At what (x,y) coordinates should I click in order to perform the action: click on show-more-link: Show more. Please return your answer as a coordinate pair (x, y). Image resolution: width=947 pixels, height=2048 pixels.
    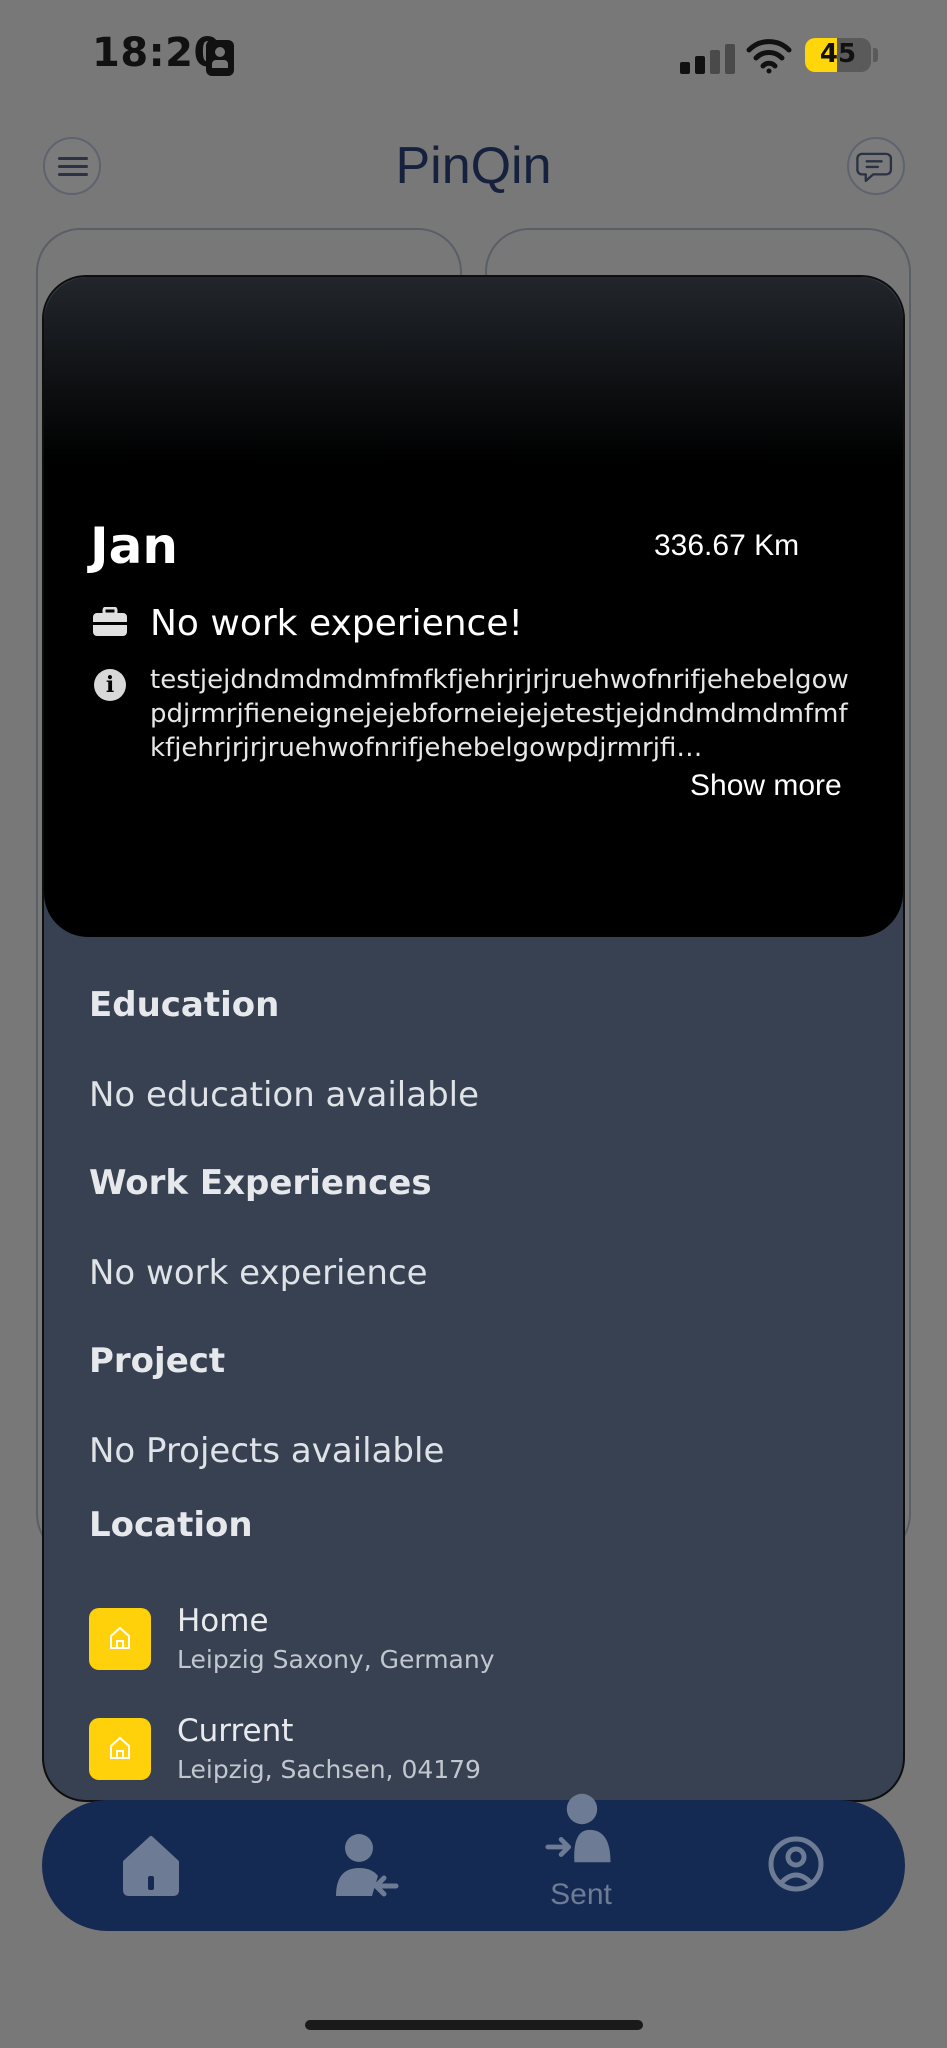
    Looking at the image, I should click on (766, 786).